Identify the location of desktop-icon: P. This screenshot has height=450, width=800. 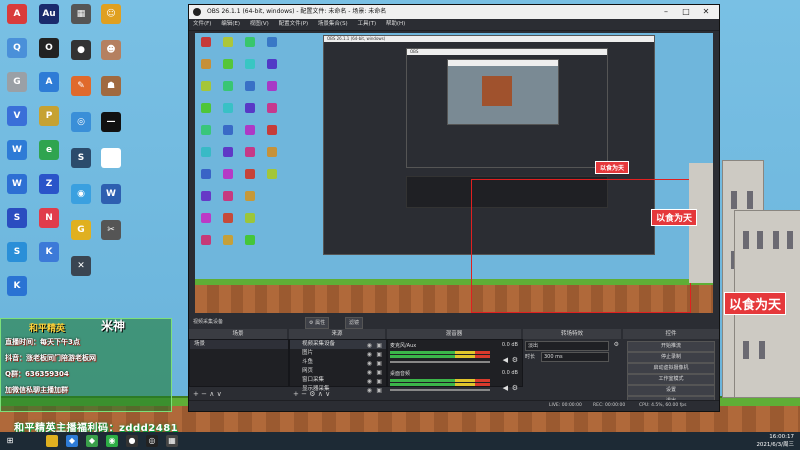
(49, 116).